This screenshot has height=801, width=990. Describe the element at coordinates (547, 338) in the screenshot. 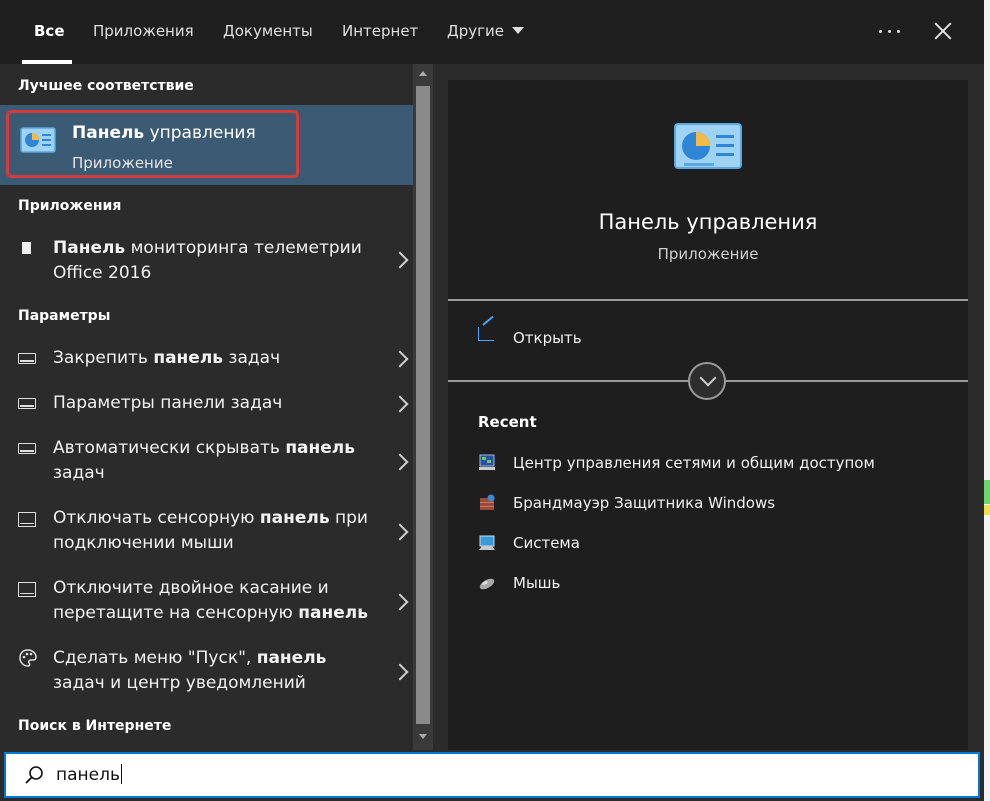

I see `open-label: Открыть` at that location.